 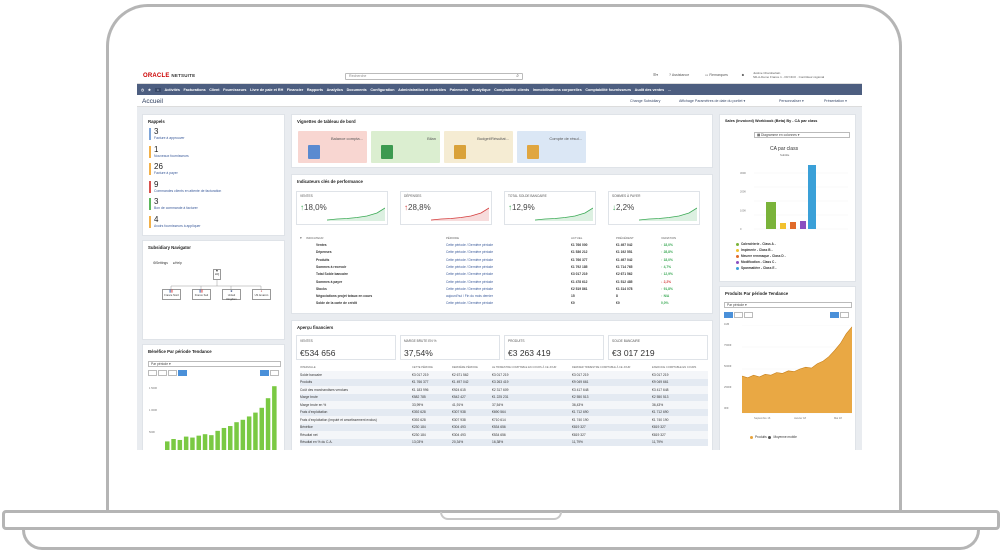 What do you see at coordinates (157, 89) in the screenshot?
I see `home-icon: ⌂` at bounding box center [157, 89].